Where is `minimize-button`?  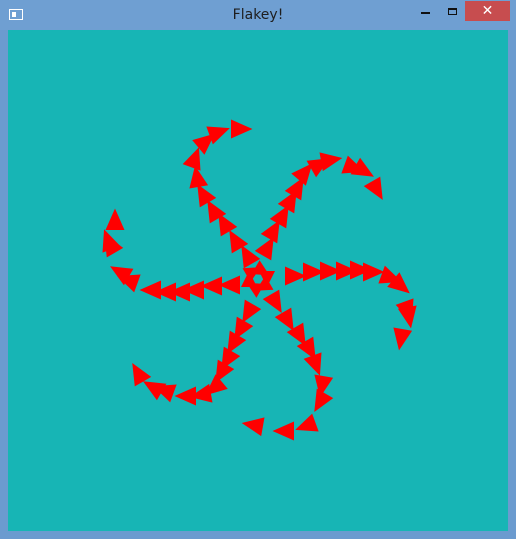 minimize-button is located at coordinates (425, 11).